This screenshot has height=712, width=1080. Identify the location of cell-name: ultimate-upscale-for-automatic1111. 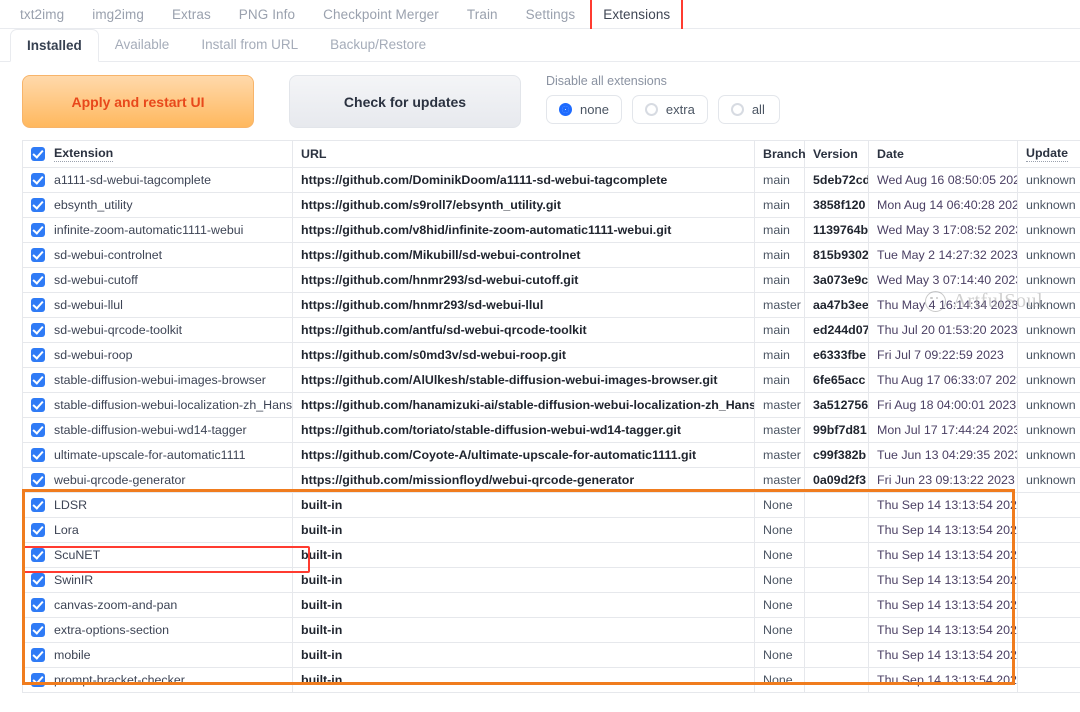
(157, 455).